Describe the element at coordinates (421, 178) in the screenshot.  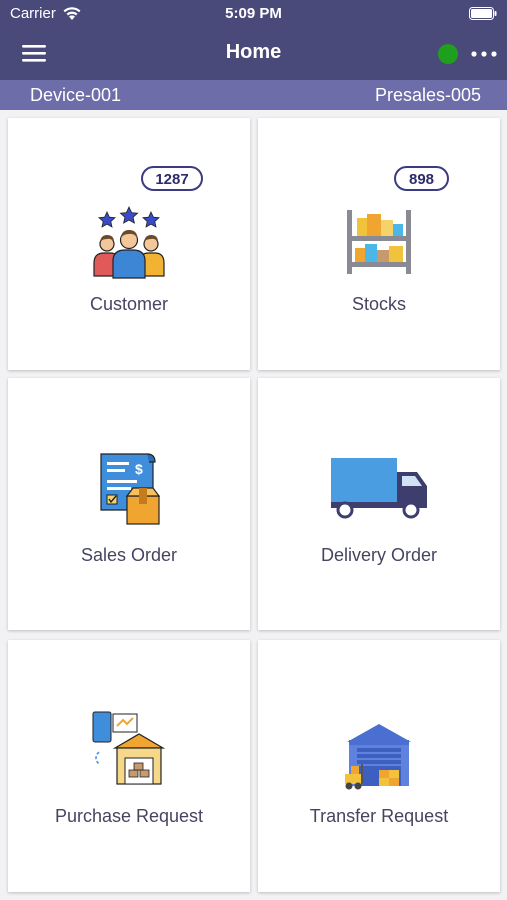
I see `stocks-count-badge: 898` at that location.